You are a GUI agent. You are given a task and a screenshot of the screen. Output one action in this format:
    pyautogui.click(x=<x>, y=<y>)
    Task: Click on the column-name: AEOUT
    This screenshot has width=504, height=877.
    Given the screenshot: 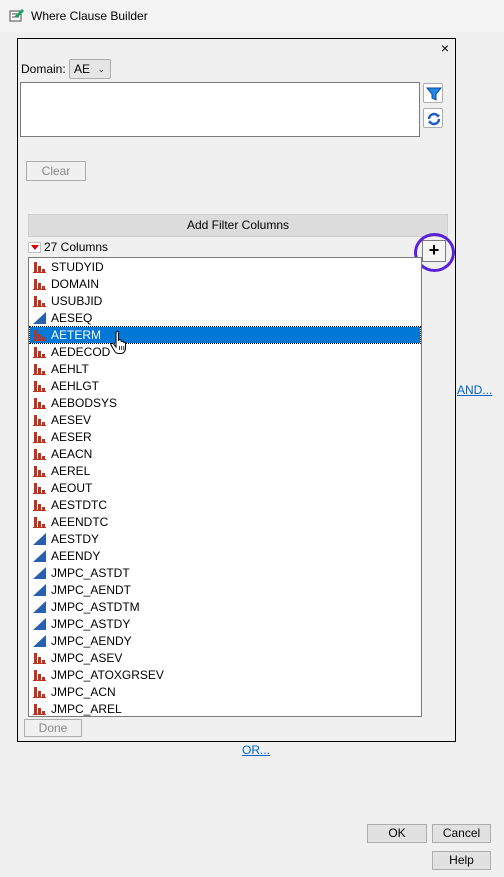 What is the action you would take?
    pyautogui.click(x=72, y=488)
    